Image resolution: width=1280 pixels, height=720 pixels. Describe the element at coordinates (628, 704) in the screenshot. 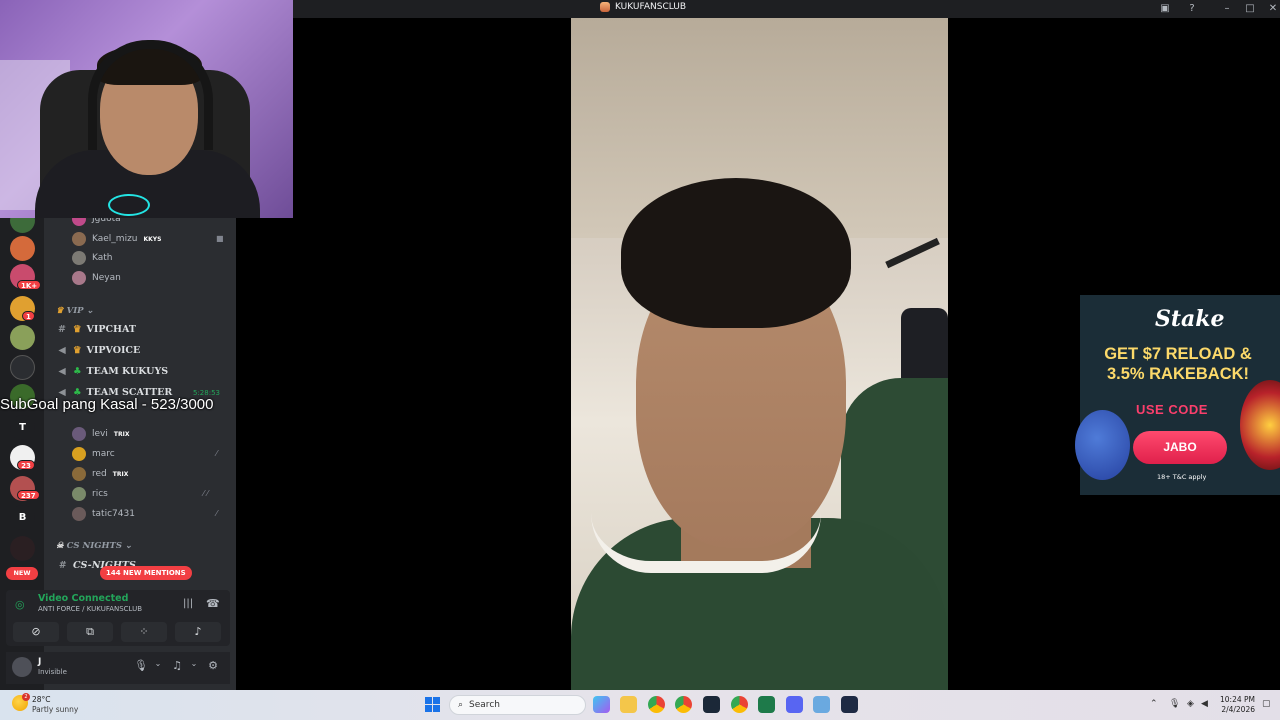

I see `file-explorer-icon` at that location.